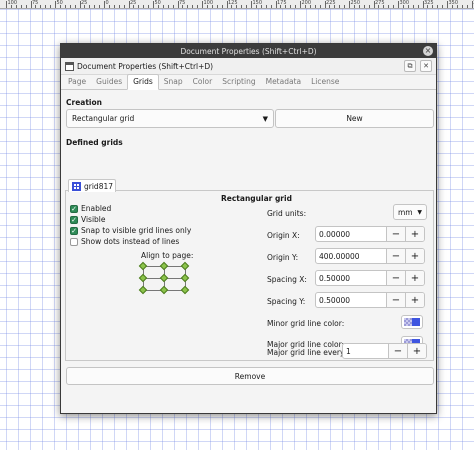 This screenshot has width=474, height=450. What do you see at coordinates (164, 278) in the screenshot?
I see `align-center-handle` at bounding box center [164, 278].